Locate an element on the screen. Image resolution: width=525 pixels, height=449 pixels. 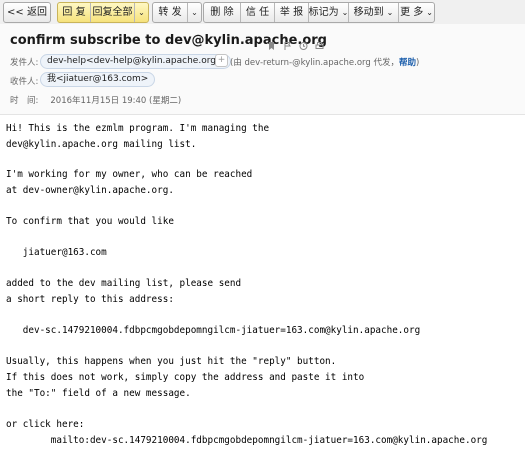
help-link: 帮助 is located at coordinates (407, 63).